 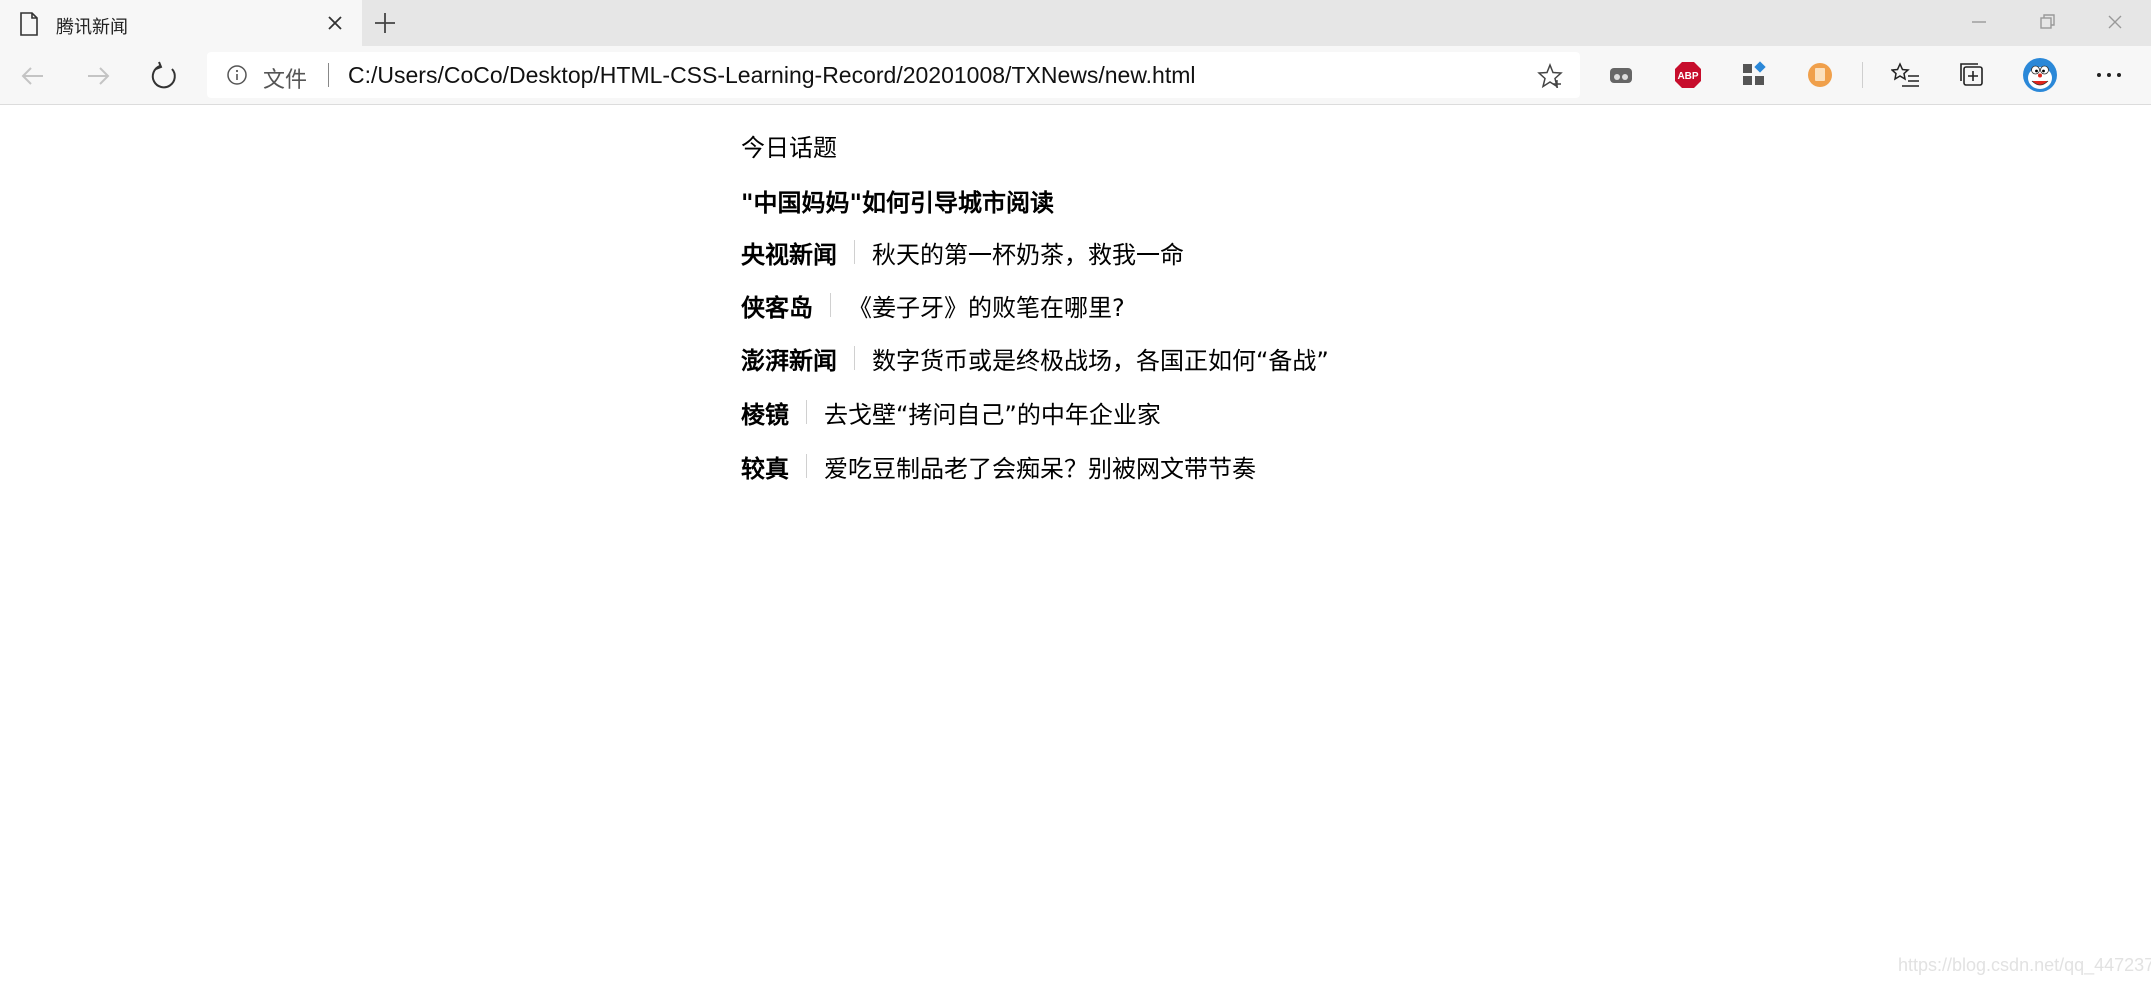 What do you see at coordinates (789, 254) in the screenshot?
I see `news-source: 央视新闻` at bounding box center [789, 254].